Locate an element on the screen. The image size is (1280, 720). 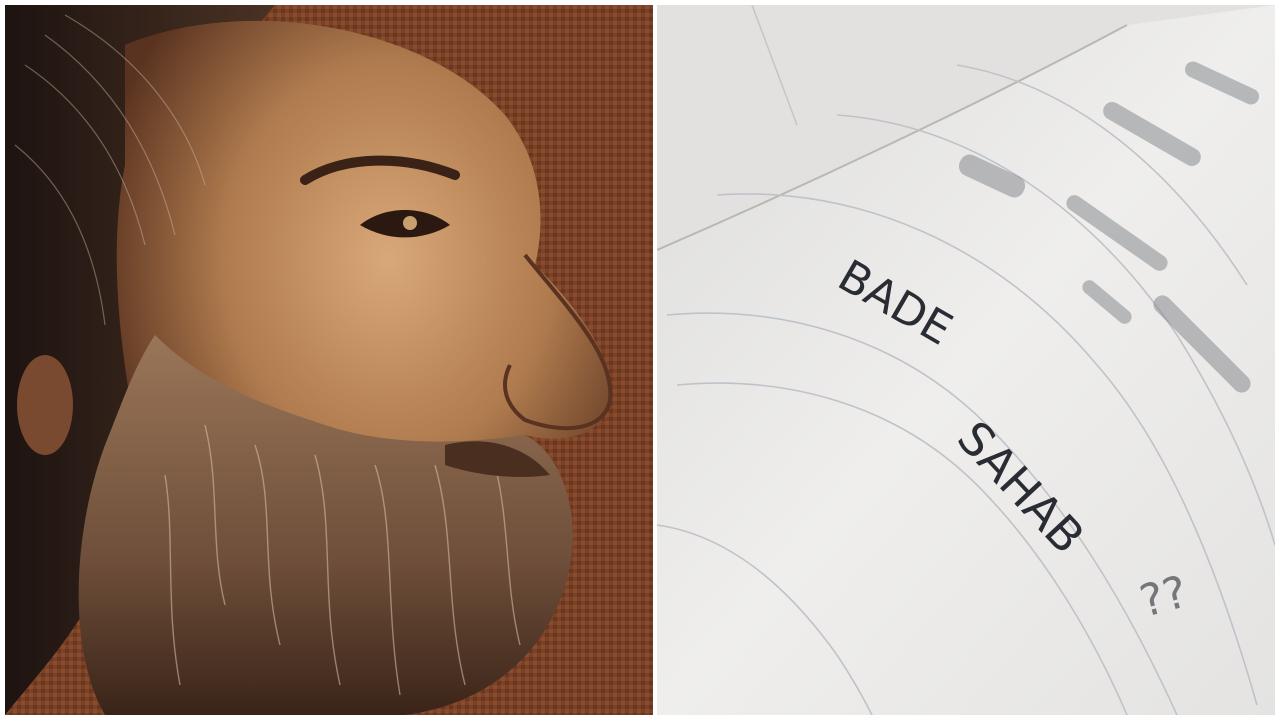
iris is located at coordinates (410, 223).